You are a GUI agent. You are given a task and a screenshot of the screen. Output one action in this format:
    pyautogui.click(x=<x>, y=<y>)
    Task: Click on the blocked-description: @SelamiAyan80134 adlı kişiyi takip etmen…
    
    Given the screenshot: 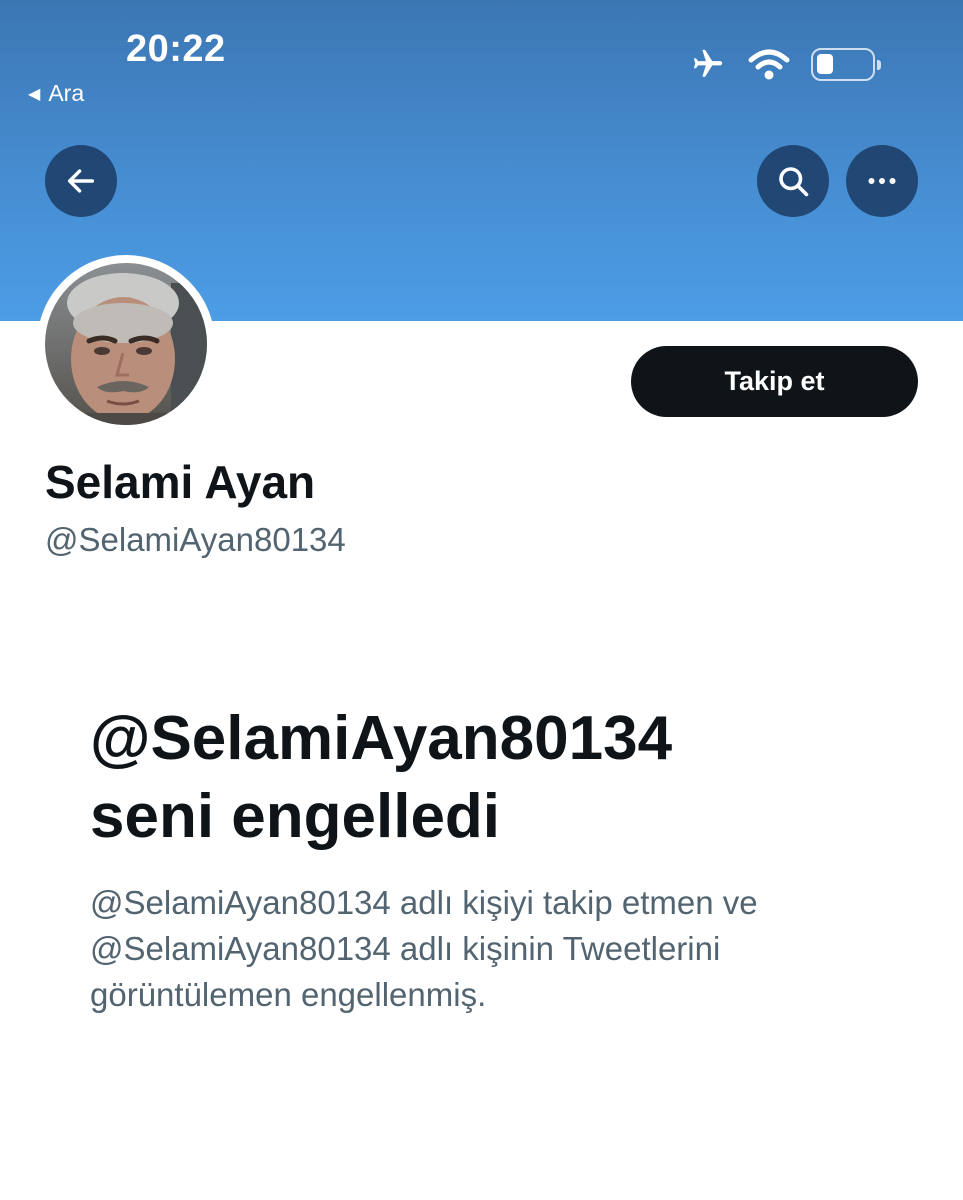 What is the action you would take?
    pyautogui.click(x=510, y=949)
    